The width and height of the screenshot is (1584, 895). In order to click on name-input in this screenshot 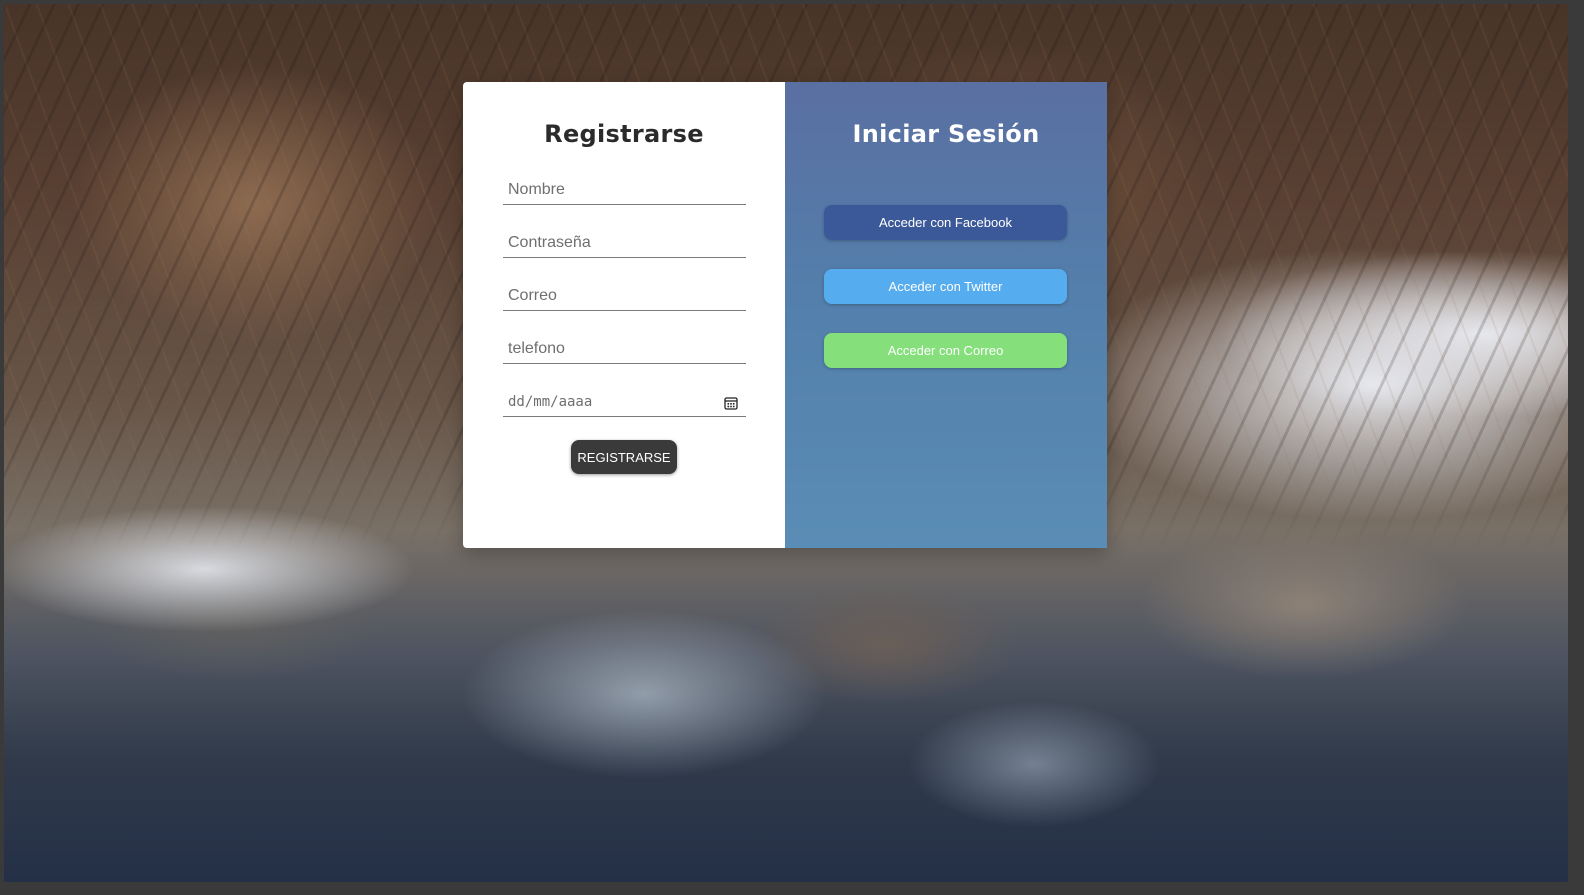, I will do `click(624, 190)`.